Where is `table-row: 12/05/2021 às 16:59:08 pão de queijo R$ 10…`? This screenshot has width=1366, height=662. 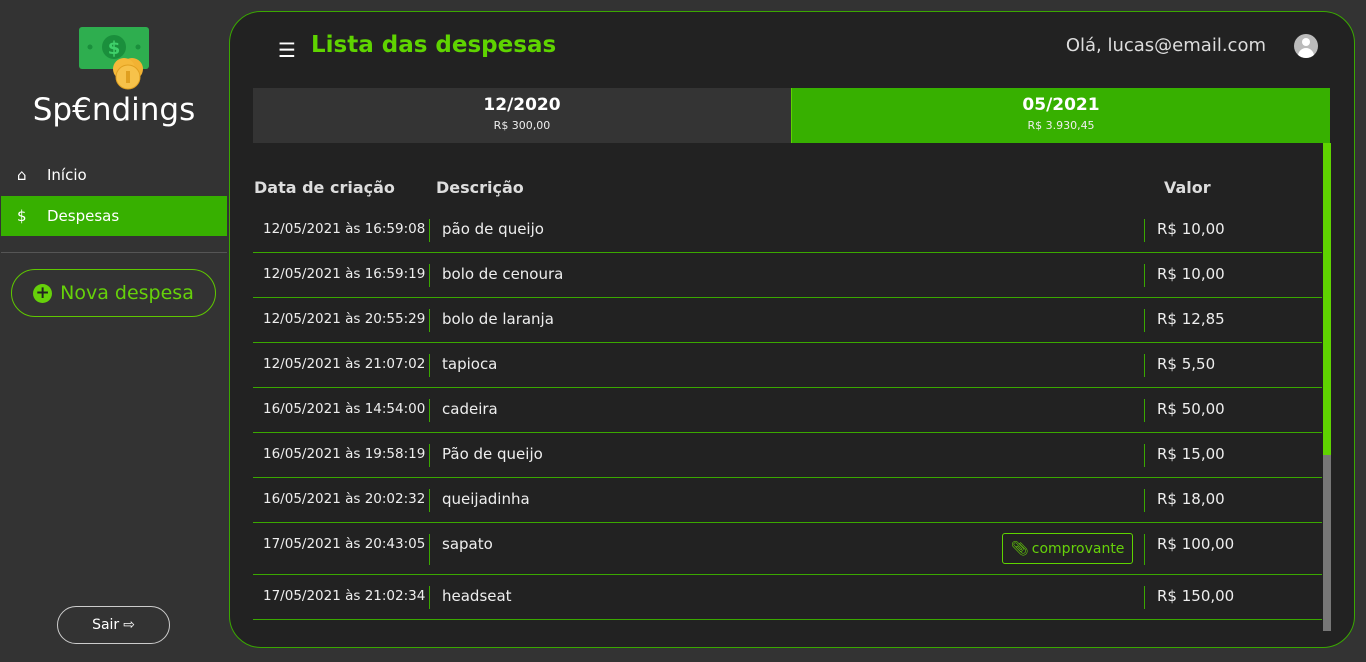 table-row: 12/05/2021 às 16:59:08 pão de queijo R$ 10… is located at coordinates (787, 230).